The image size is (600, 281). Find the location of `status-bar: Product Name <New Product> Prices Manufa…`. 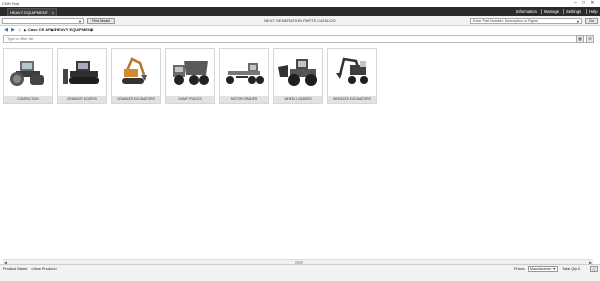

status-bar: Product Name <New Product> Prices Manufa… is located at coordinates (300, 268).